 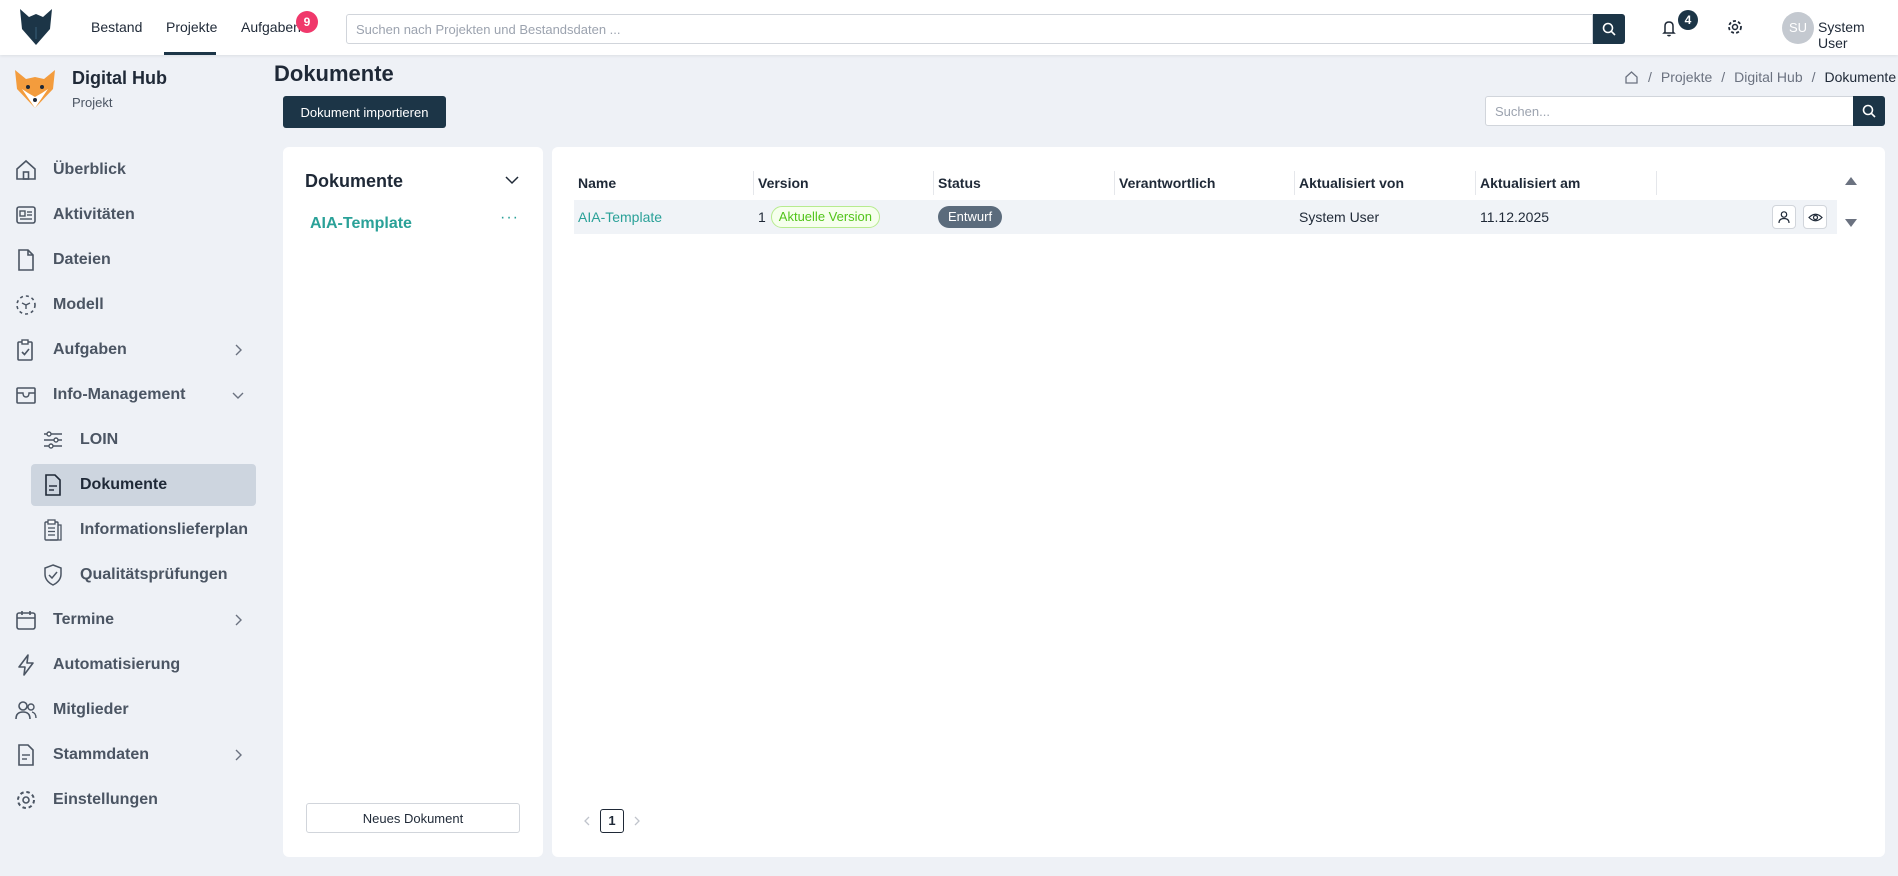 I want to click on user-icon, so click(x=1784, y=217).